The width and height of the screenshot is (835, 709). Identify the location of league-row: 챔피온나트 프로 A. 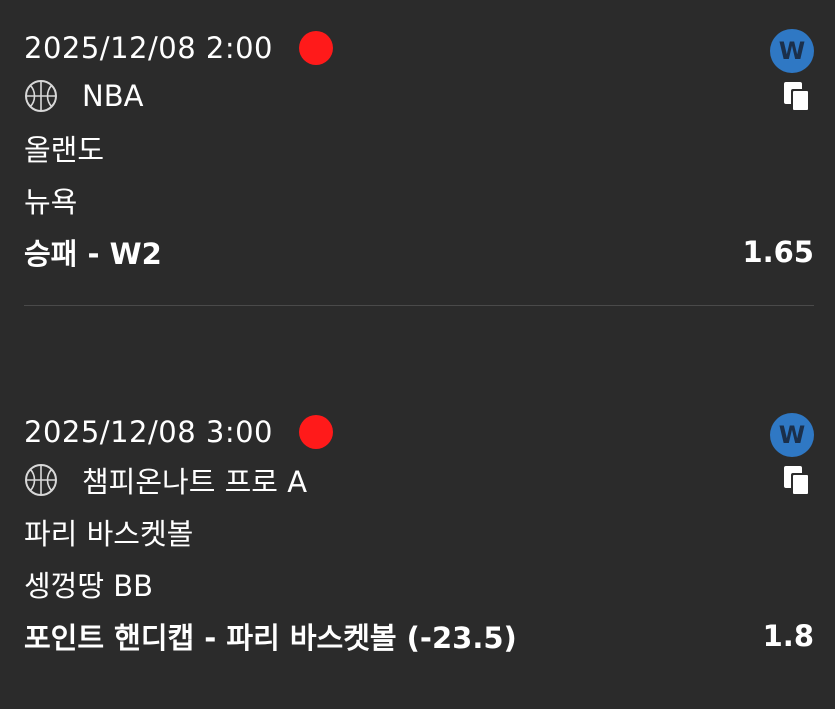
(419, 480).